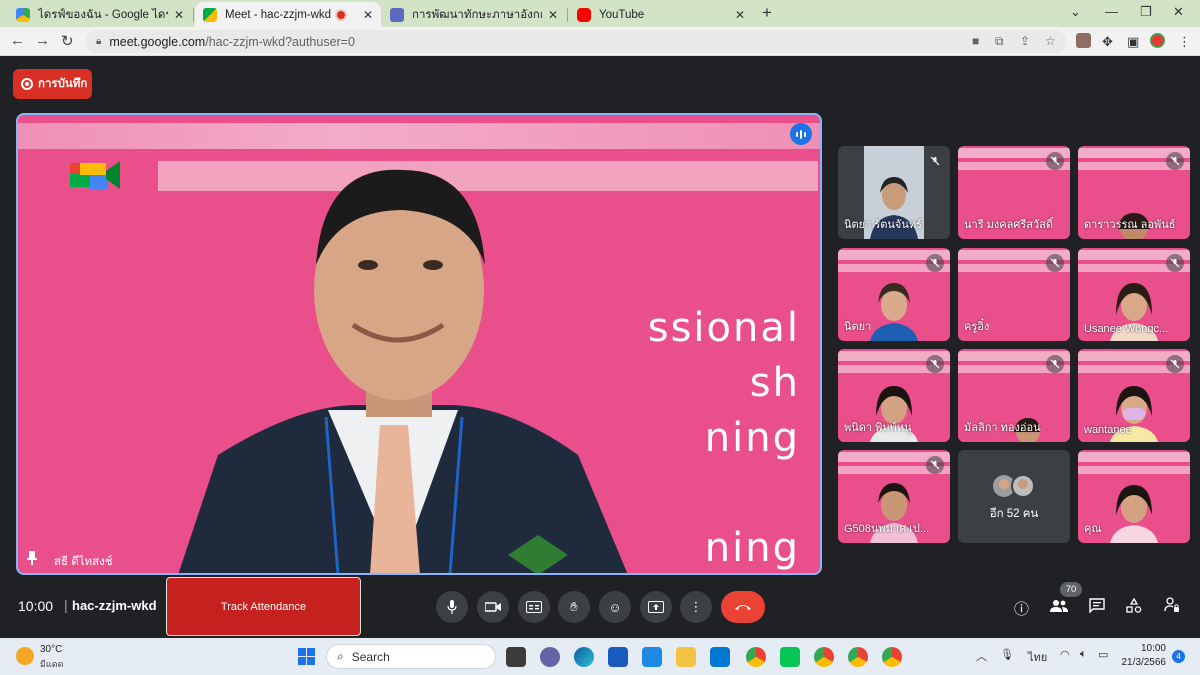  What do you see at coordinates (516, 657) in the screenshot?
I see `task-view-icon` at bounding box center [516, 657].